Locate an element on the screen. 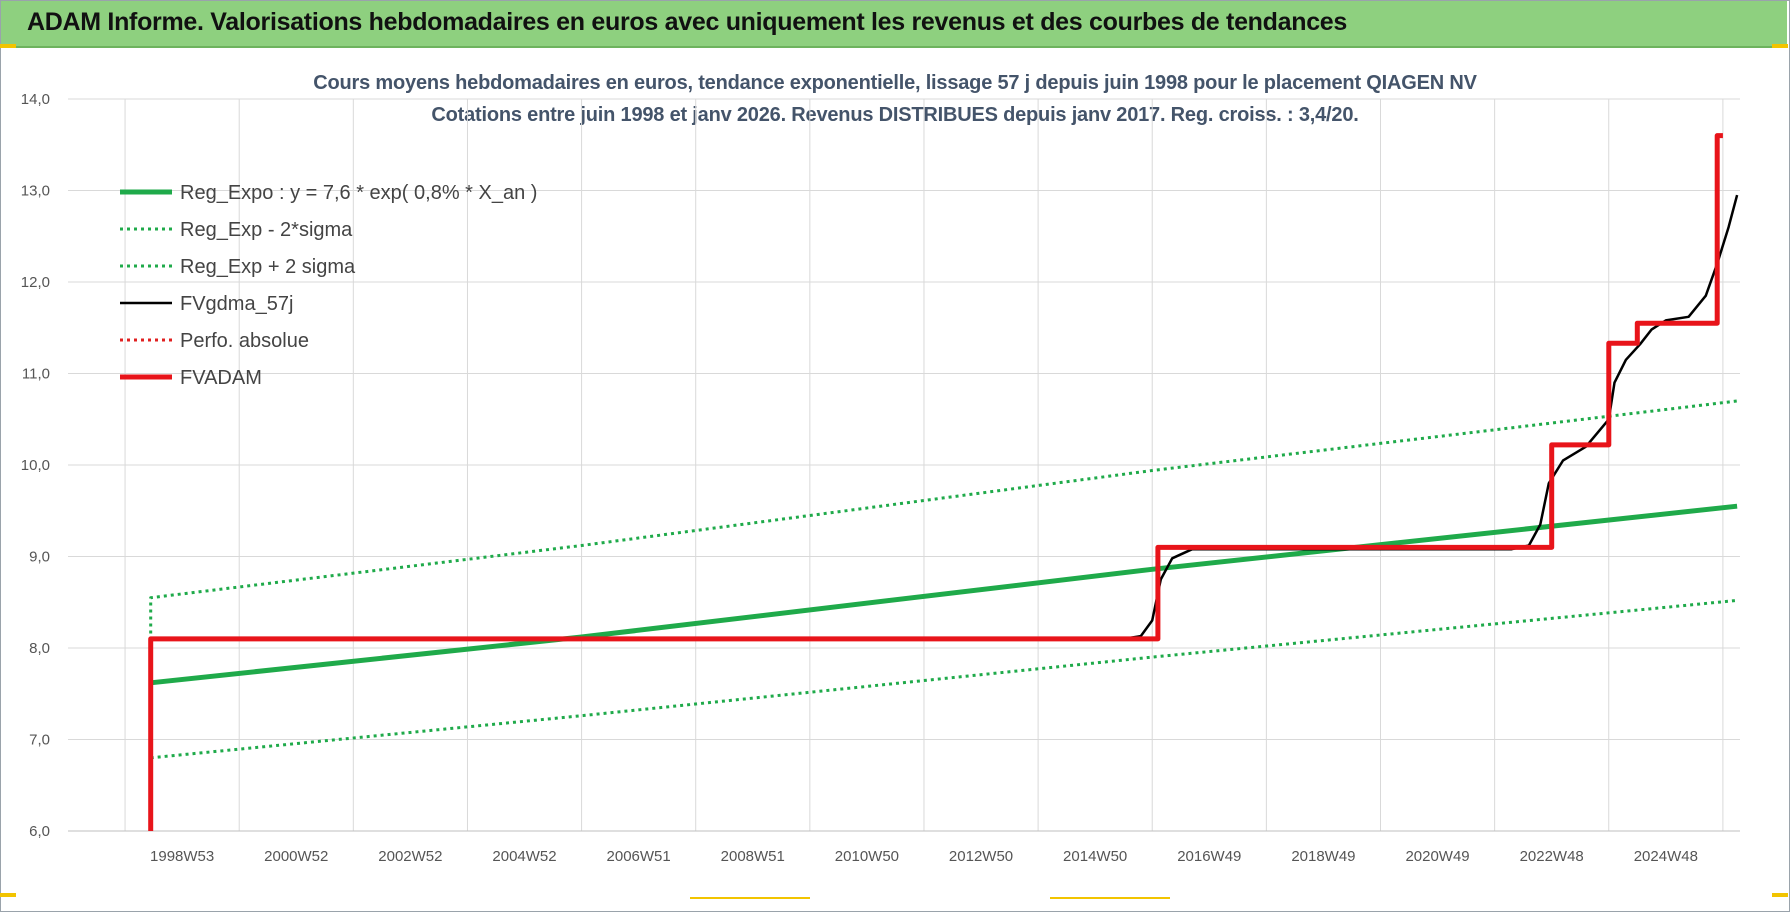  y-tick-label: 6,0 is located at coordinates (39, 831).